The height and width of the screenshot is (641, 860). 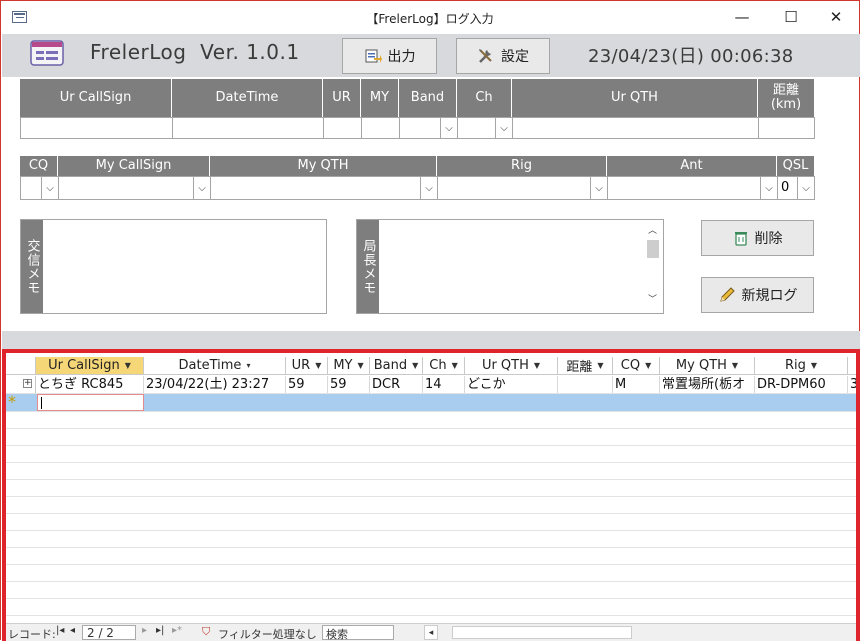 What do you see at coordinates (173, 266) in the screenshot?
I see `contact-memo: 交信メモ` at bounding box center [173, 266].